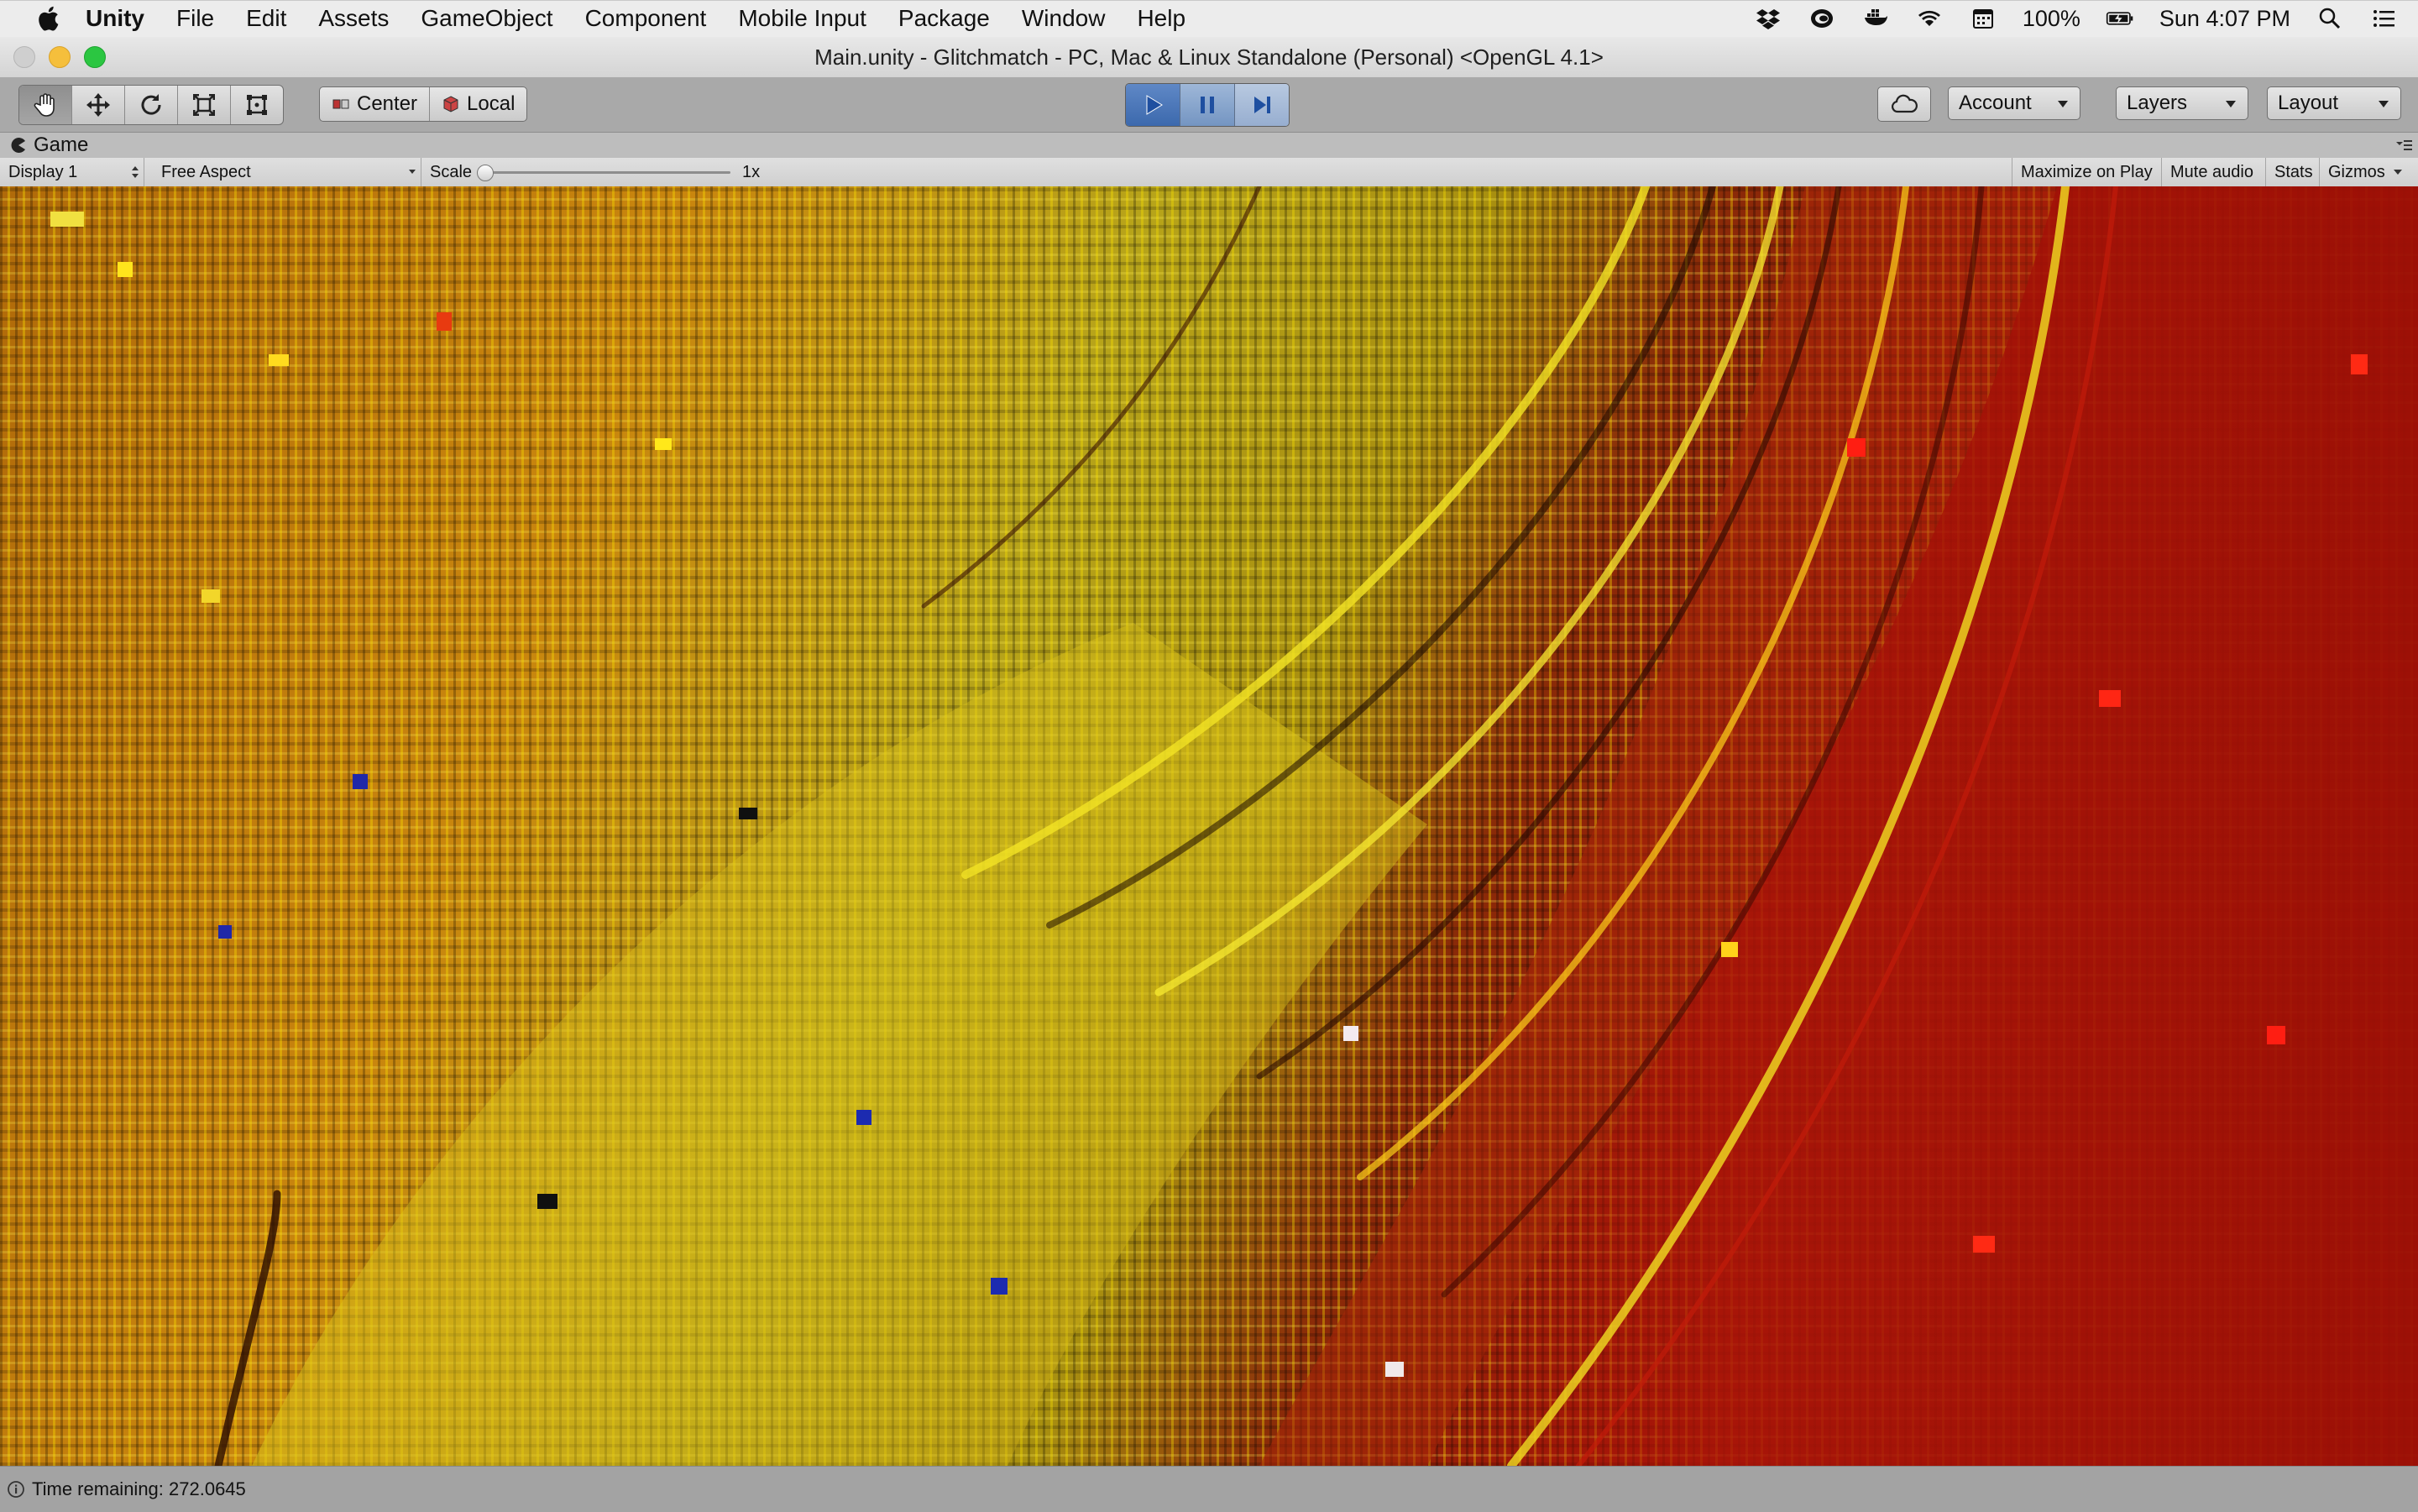  I want to click on move-tool-button, so click(98, 105).